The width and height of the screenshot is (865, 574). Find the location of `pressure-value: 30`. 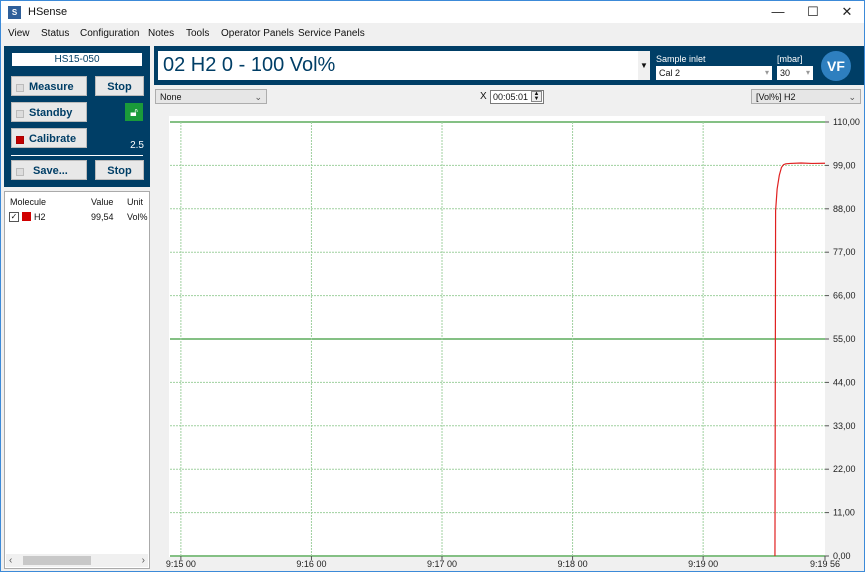

pressure-value: 30 is located at coordinates (785, 73).